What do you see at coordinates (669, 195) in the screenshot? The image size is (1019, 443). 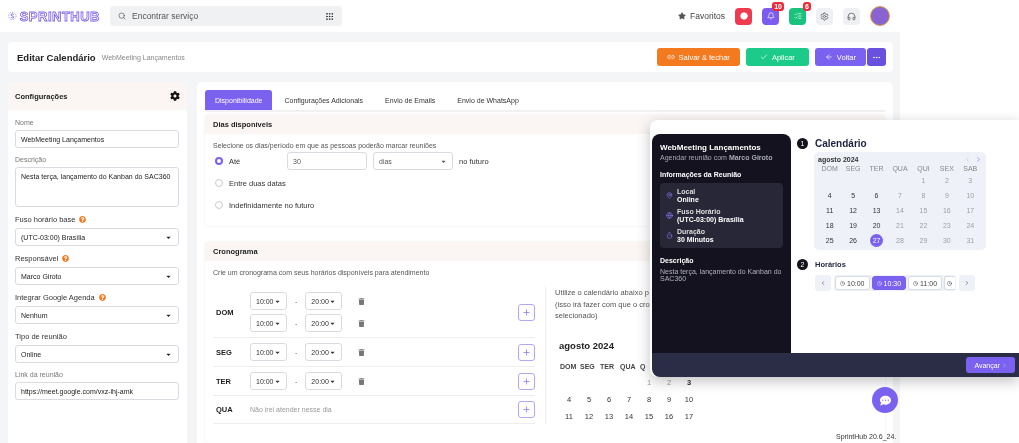 I see `pin-icon` at bounding box center [669, 195].